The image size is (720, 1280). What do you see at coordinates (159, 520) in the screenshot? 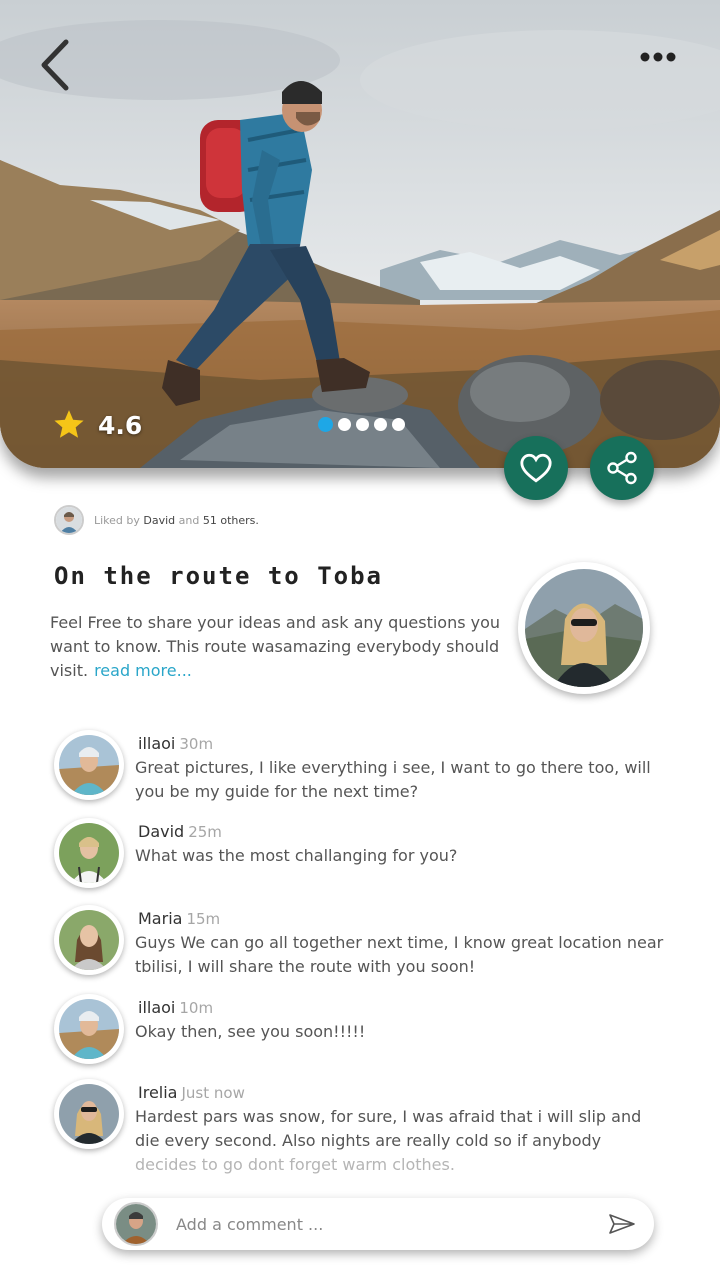
I see `likes-name: David` at bounding box center [159, 520].